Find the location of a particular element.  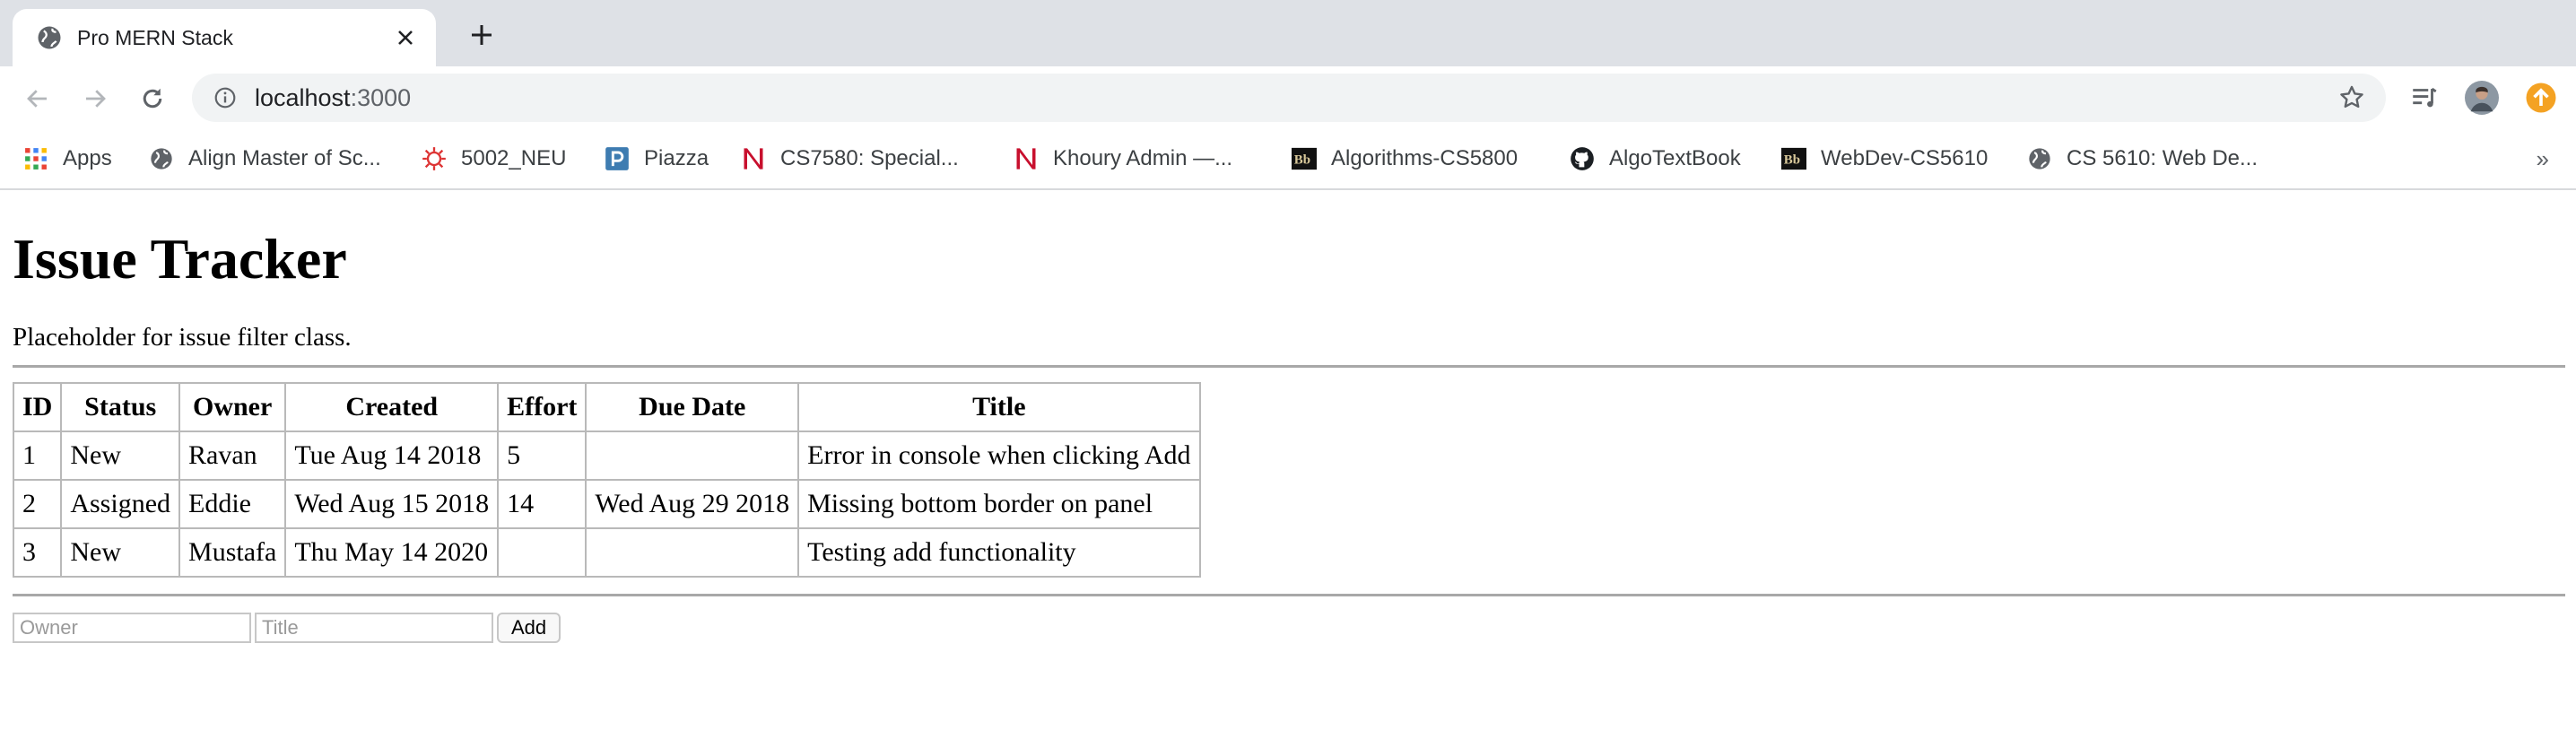

bookmark-label: WebDev-CS5610 is located at coordinates (1905, 158).